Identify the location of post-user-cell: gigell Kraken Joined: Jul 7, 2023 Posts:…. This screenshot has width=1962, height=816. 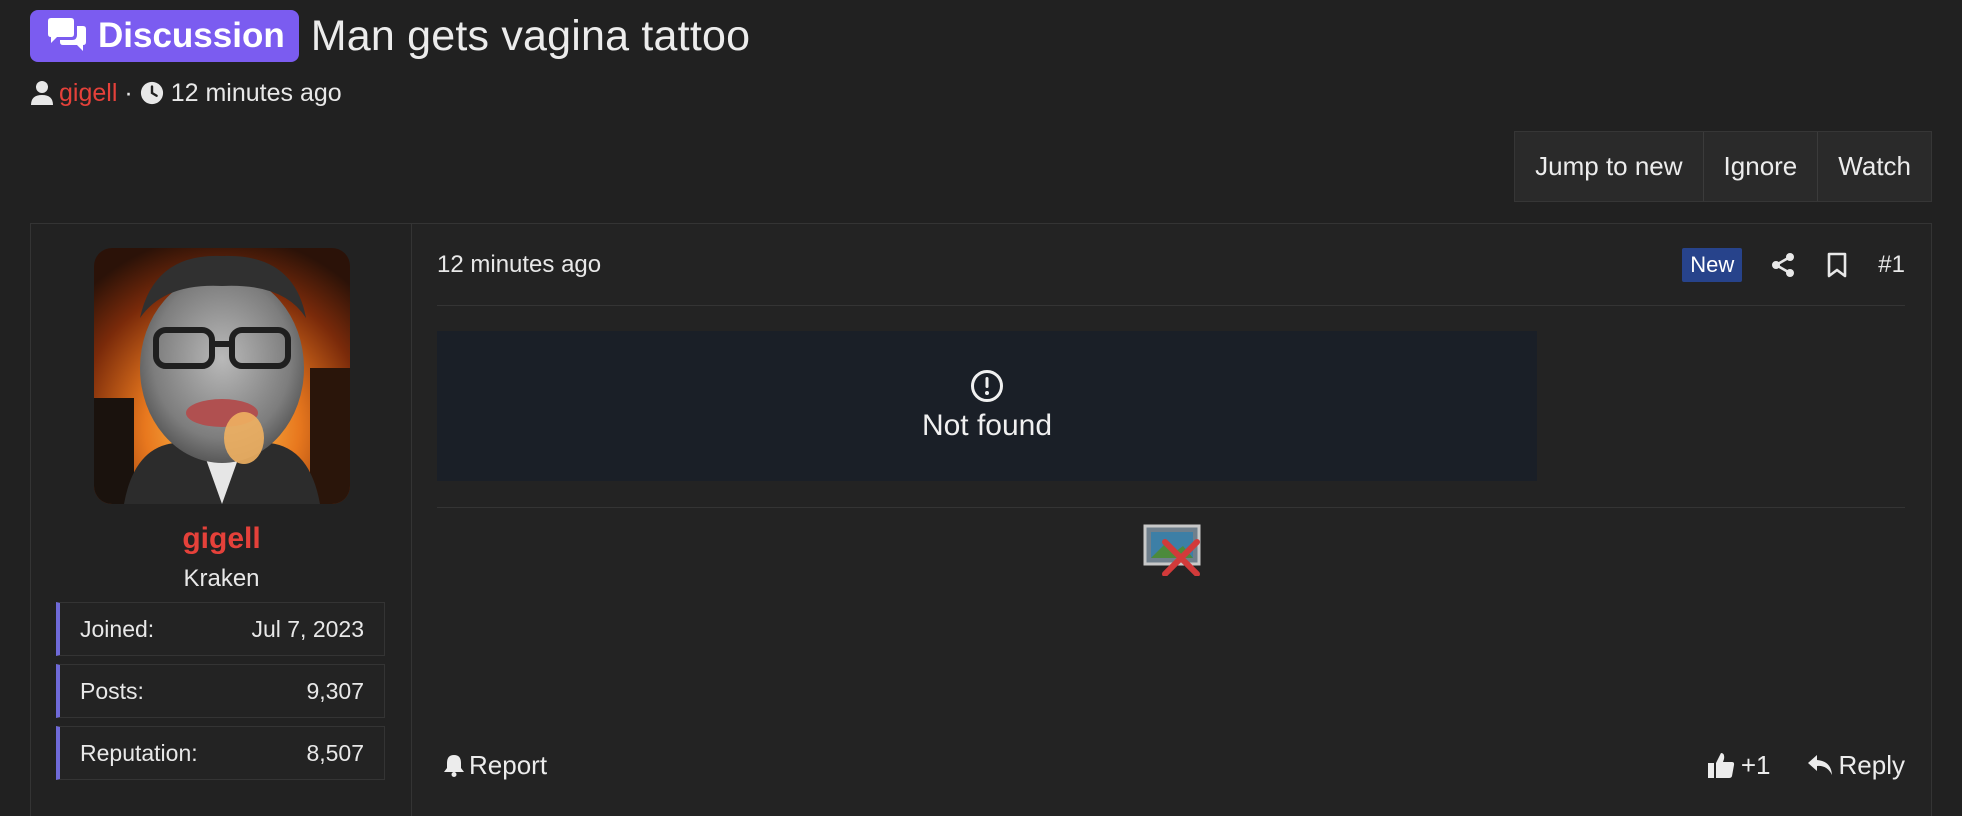
(221, 520).